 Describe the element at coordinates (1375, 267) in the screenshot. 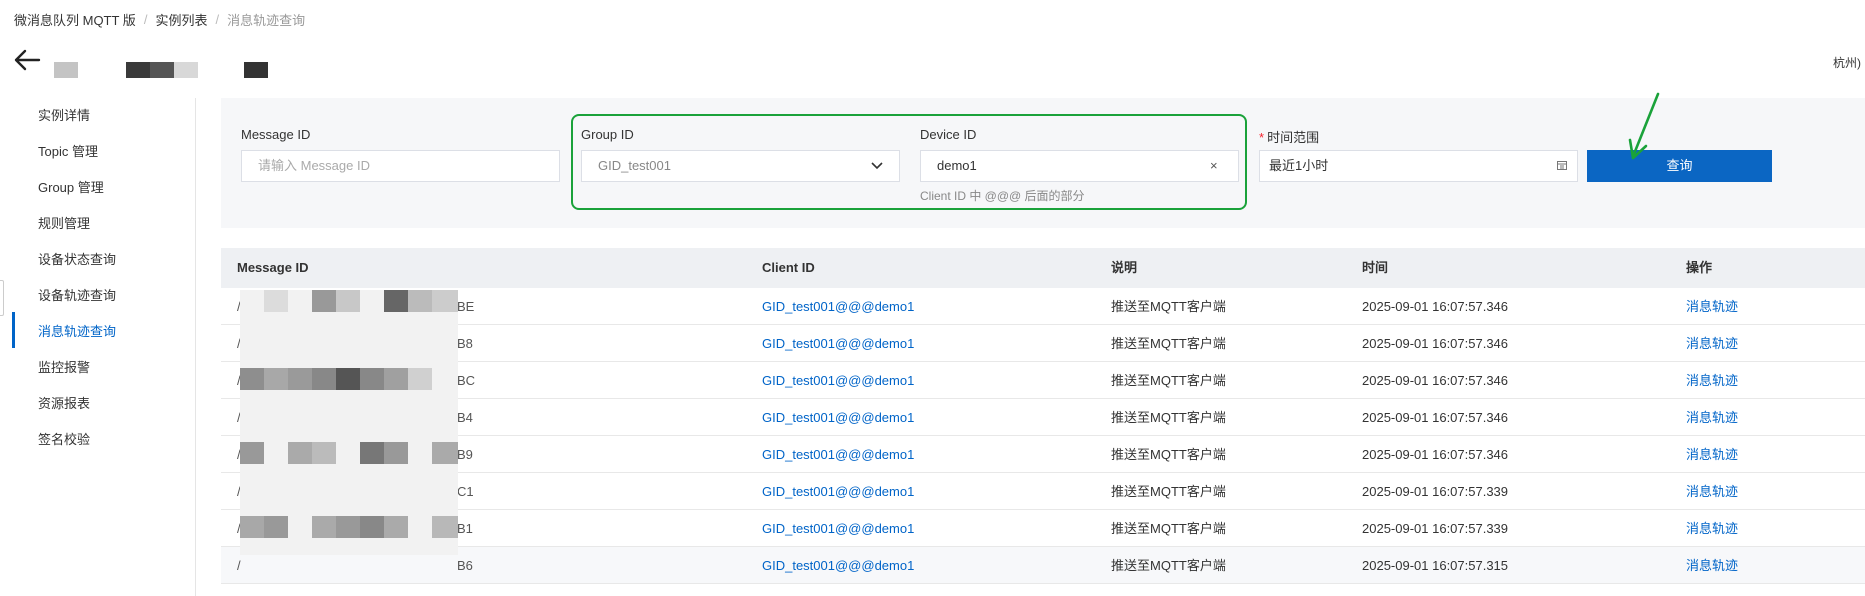

I see `col-time: 时间` at that location.